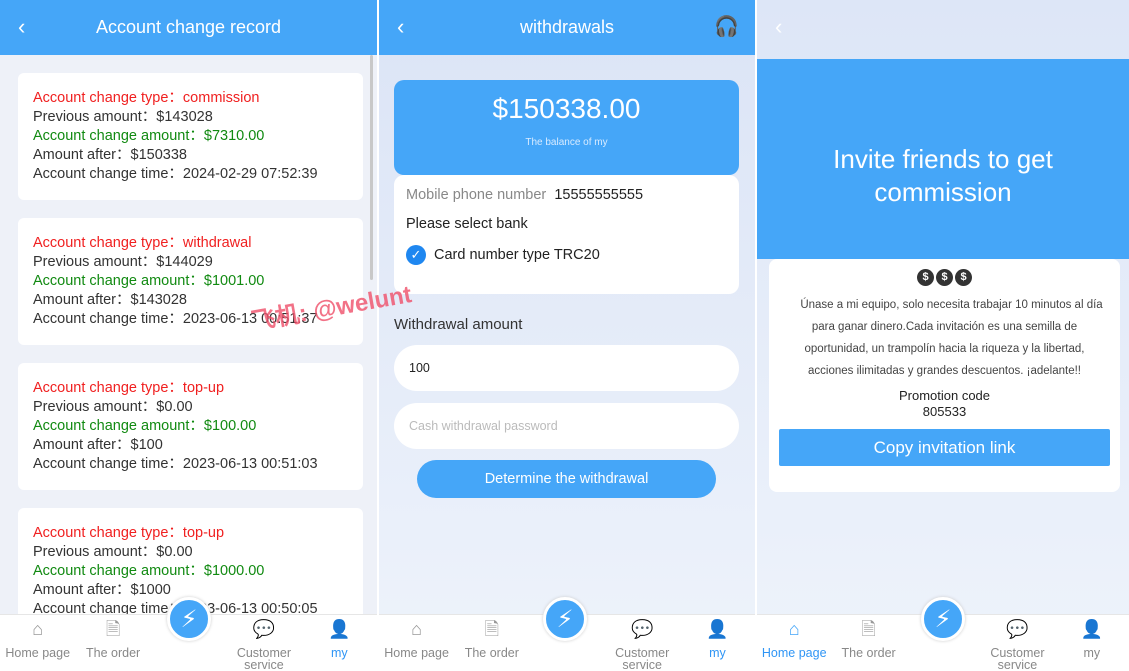 The height and width of the screenshot is (671, 1129). Describe the element at coordinates (944, 447) in the screenshot. I see `copy-invitation-link-button: Copy invitation link` at that location.